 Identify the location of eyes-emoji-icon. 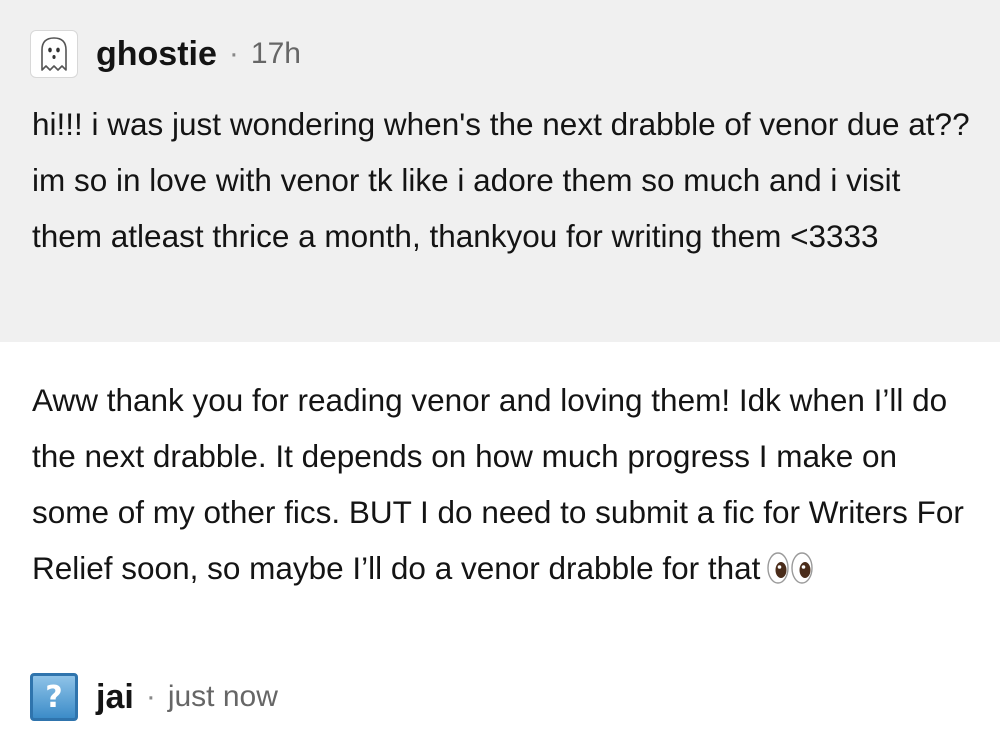
(790, 574).